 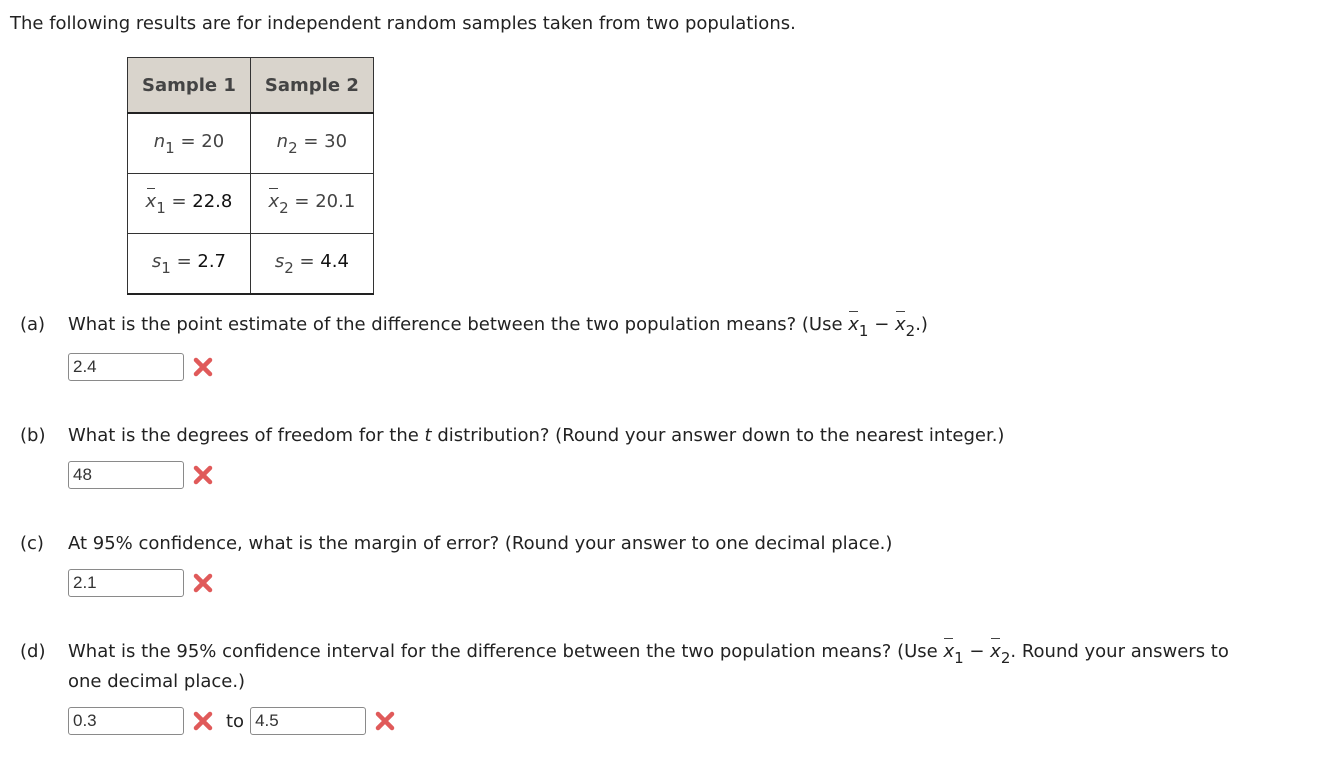 I want to click on cell-xbar2: x2 = 20.1, so click(x=311, y=203).